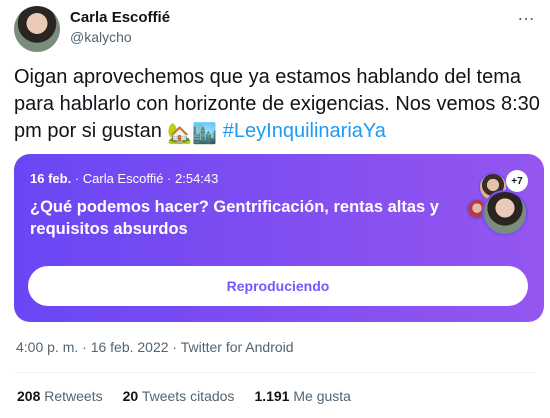 The width and height of the screenshot is (550, 418). Describe the element at coordinates (130, 396) in the screenshot. I see `quote-tweets-count: 20` at that location.